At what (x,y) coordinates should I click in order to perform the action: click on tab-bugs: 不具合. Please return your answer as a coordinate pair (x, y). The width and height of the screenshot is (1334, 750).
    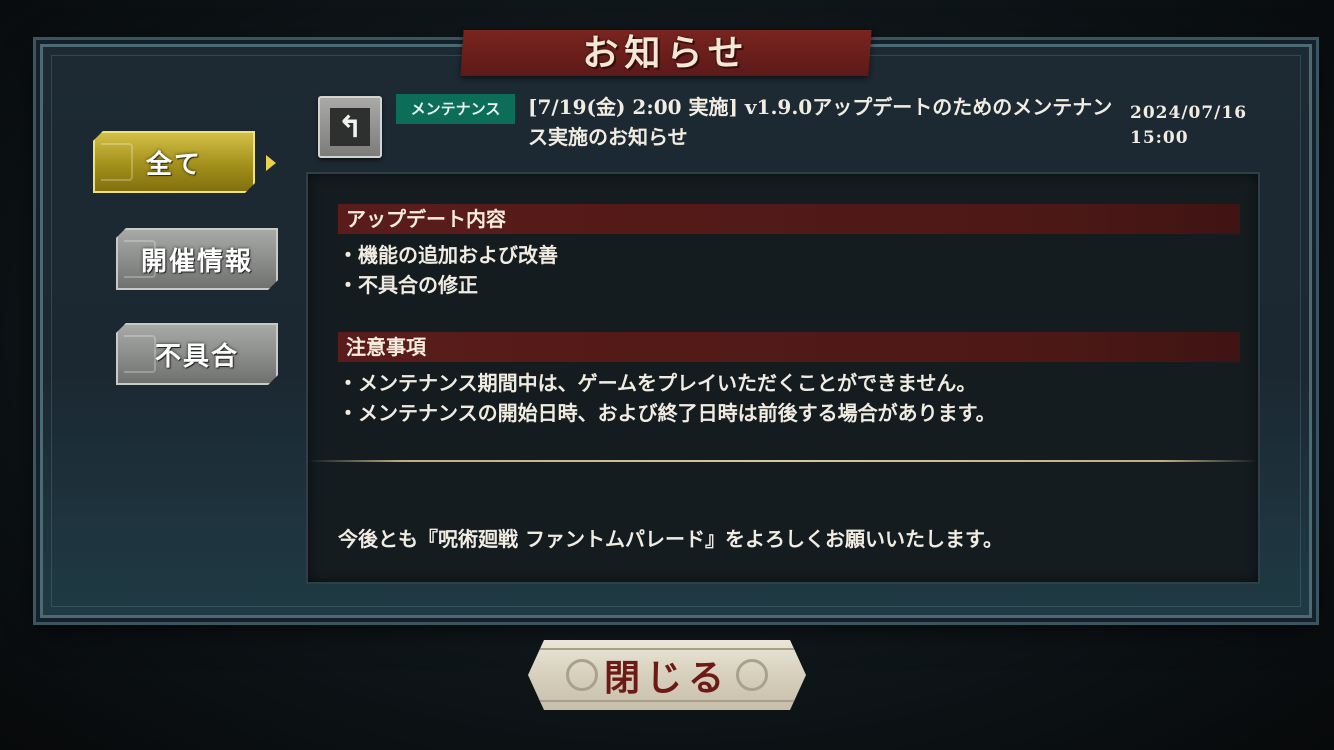
    Looking at the image, I should click on (197, 354).